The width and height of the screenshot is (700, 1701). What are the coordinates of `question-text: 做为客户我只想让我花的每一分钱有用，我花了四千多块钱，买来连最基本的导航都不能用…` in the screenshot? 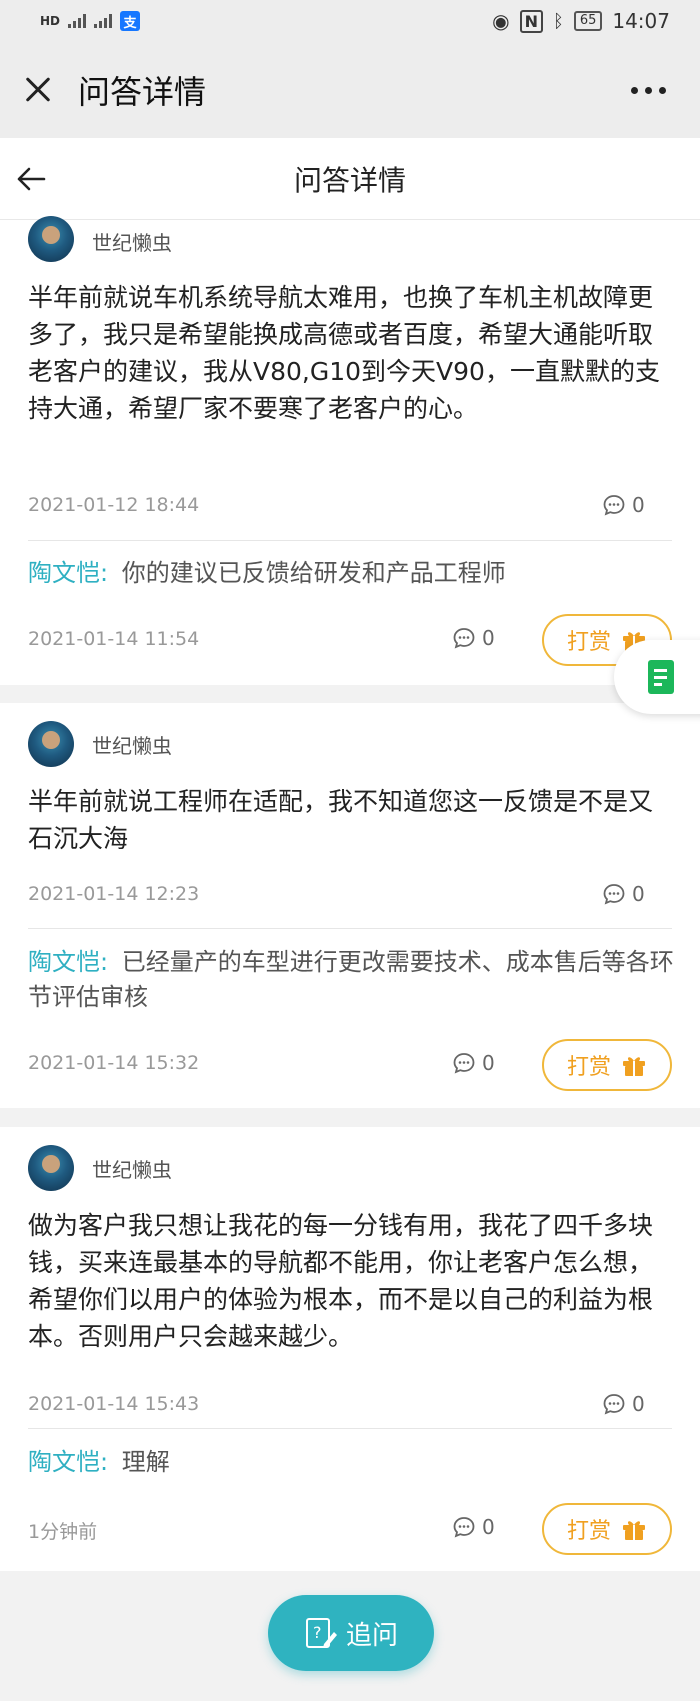 It's located at (341, 1281).